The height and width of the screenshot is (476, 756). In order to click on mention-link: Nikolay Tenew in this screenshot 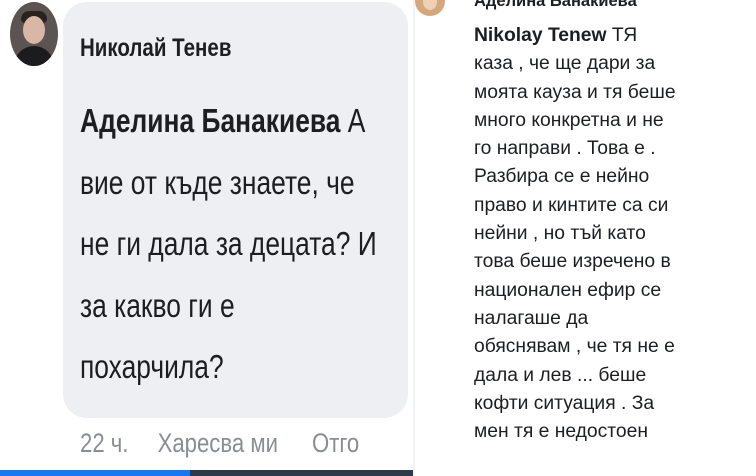, I will do `click(540, 35)`.